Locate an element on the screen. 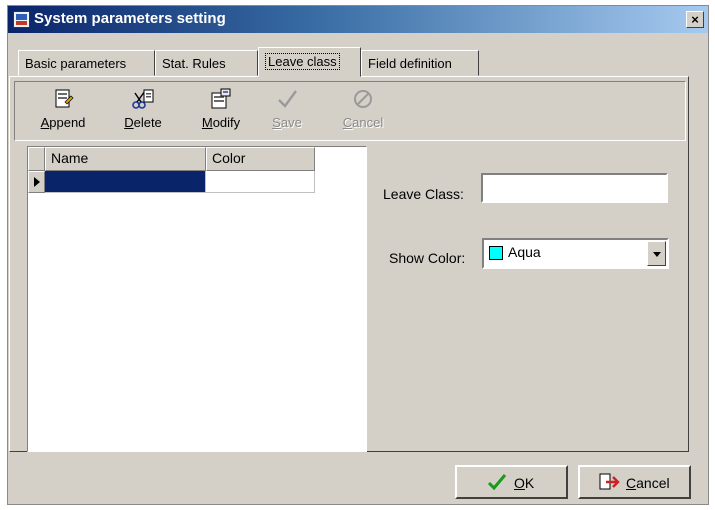 The image size is (715, 510). cancel-button: Cancel is located at coordinates (634, 482).